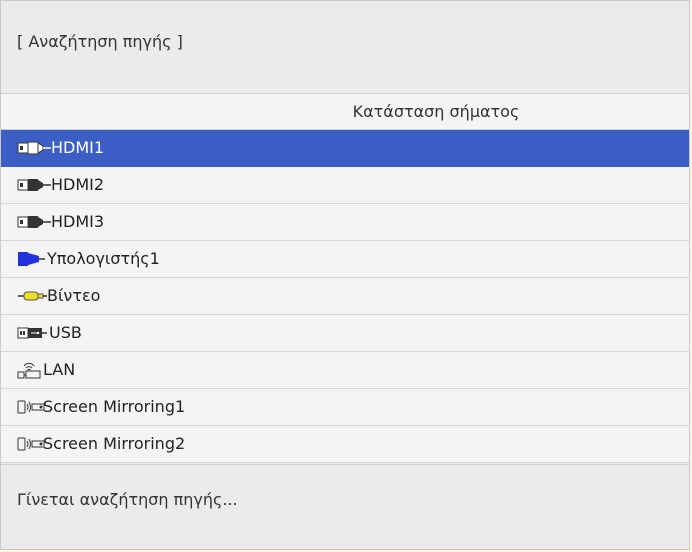 This screenshot has height=552, width=692. Describe the element at coordinates (74, 295) in the screenshot. I see `source-label: Βίντεο` at that location.